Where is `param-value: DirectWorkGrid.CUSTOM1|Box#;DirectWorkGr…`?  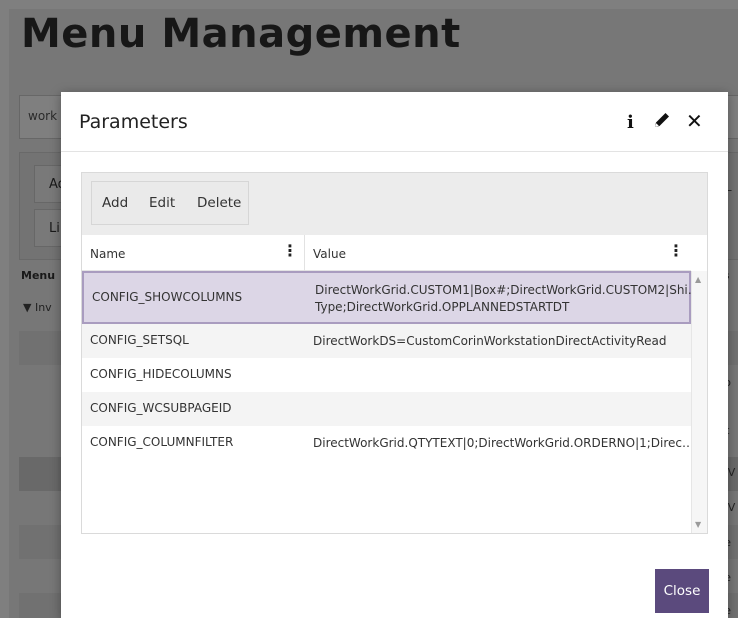 param-value: DirectWorkGrid.CUSTOM1|Box#;DirectWorkGr… is located at coordinates (507, 298).